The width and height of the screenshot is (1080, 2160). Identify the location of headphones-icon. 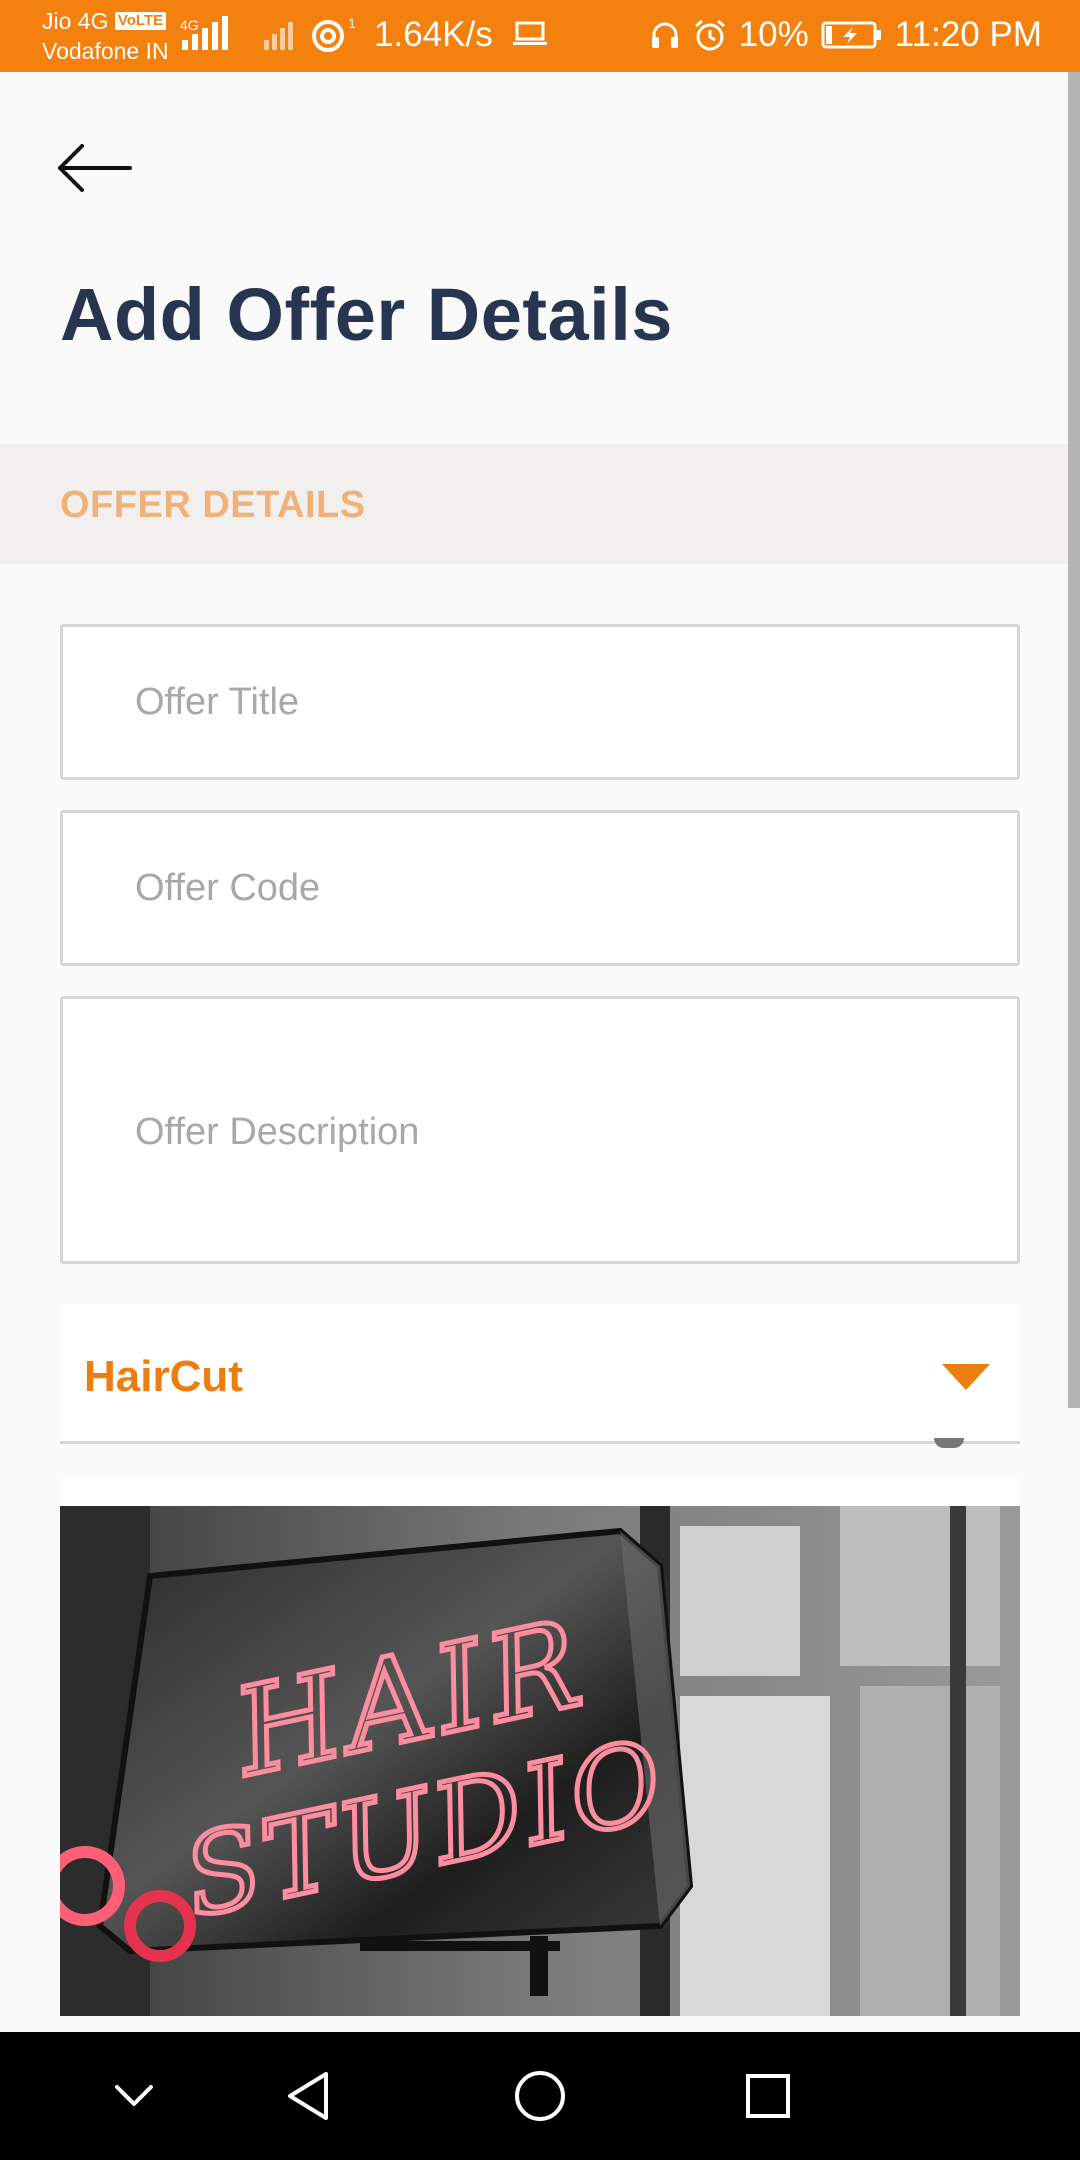
(664, 35).